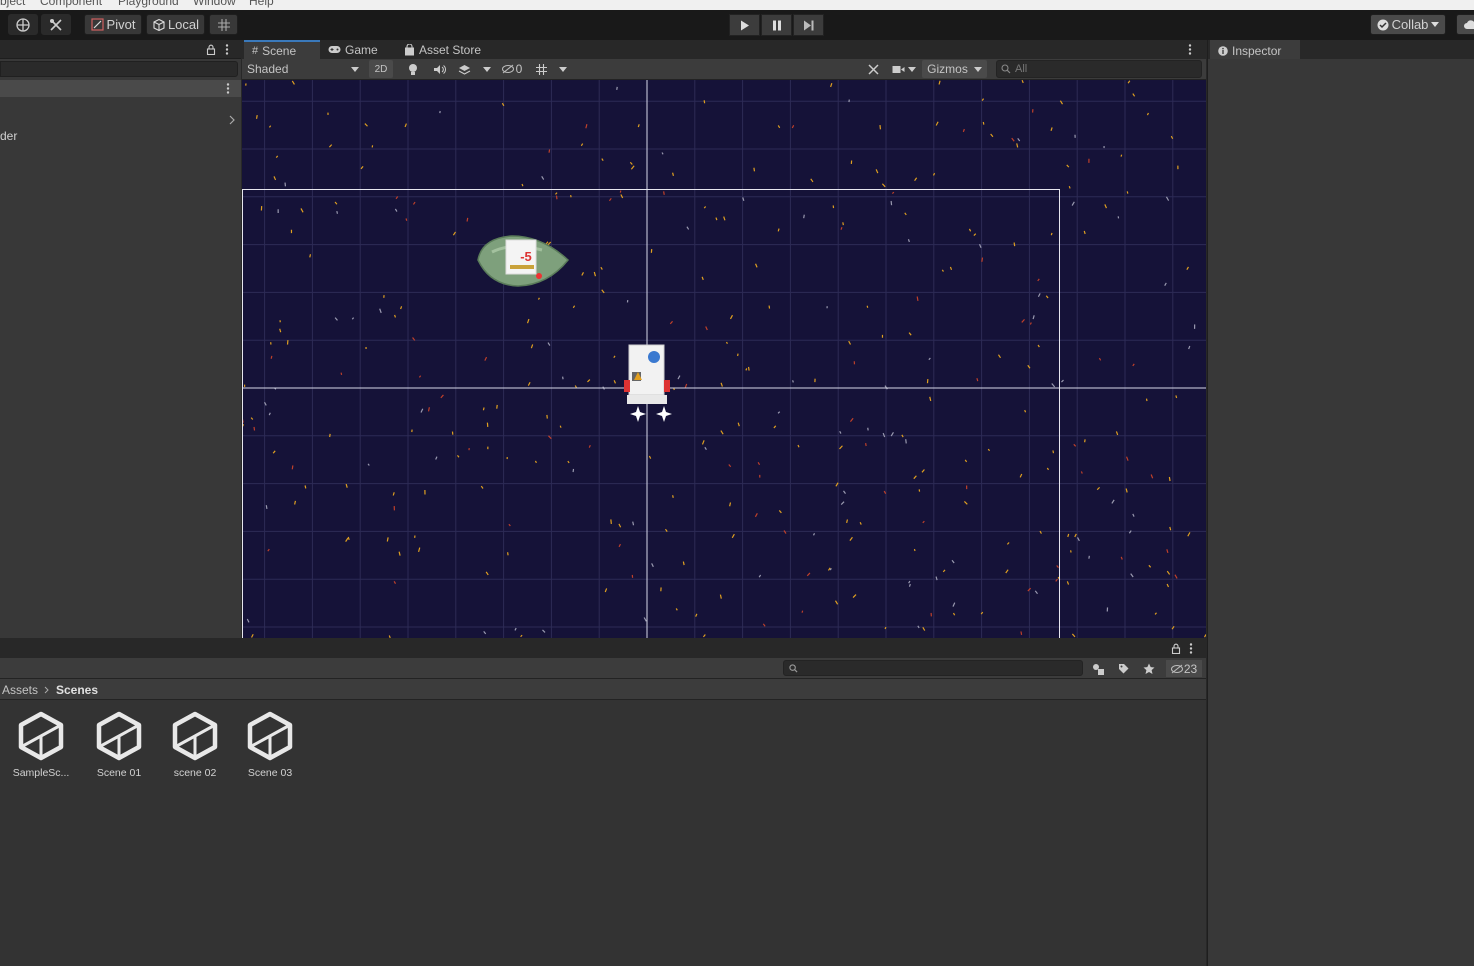 The height and width of the screenshot is (966, 1474). I want to click on scene-search-input: All, so click(1099, 69).